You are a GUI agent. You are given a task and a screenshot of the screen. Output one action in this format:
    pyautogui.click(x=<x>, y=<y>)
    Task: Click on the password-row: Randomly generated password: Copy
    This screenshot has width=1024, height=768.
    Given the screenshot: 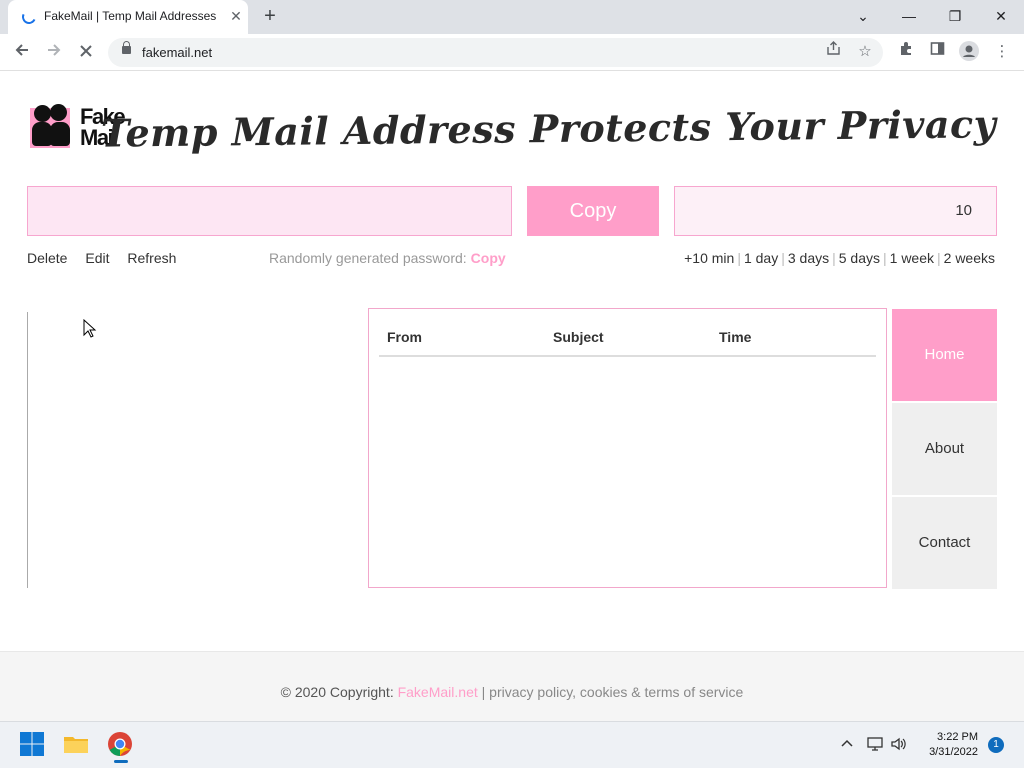 What is the action you would take?
    pyautogui.click(x=387, y=258)
    